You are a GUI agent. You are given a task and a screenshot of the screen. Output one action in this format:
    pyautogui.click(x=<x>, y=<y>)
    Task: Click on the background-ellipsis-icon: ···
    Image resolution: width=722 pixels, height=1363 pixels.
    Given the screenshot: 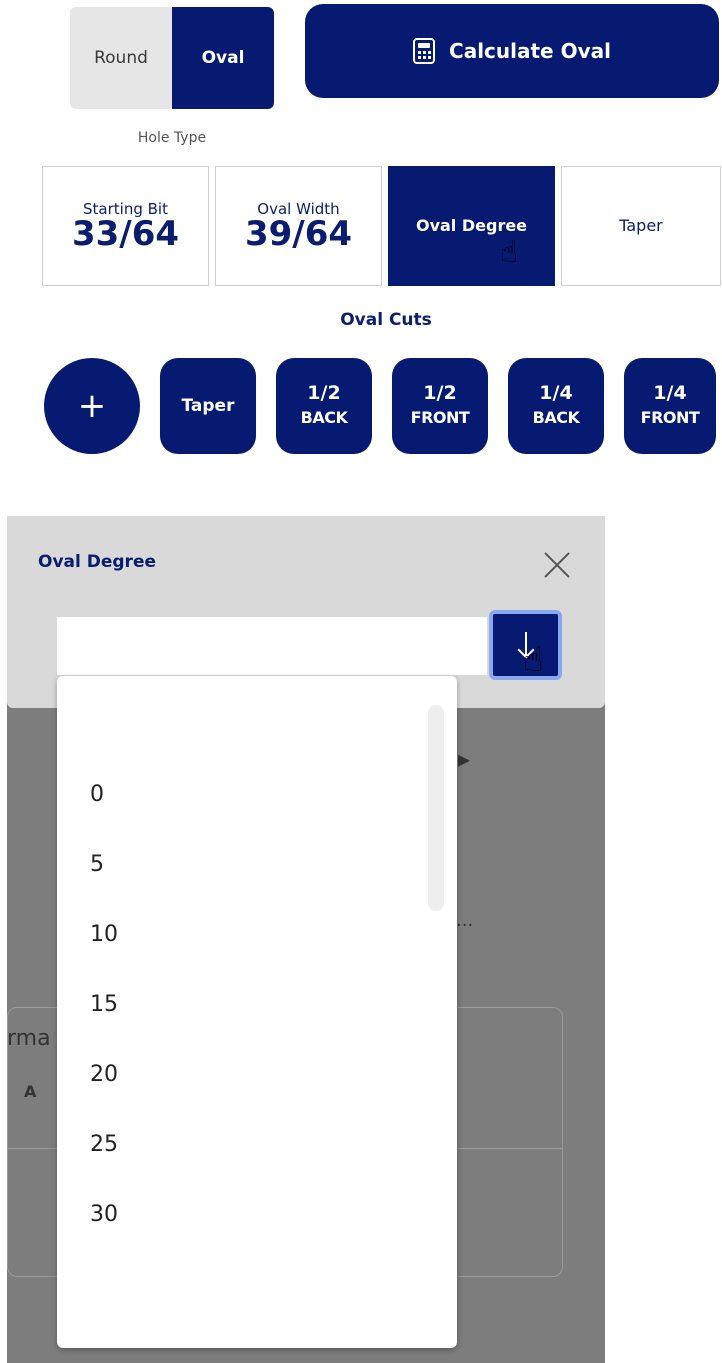 What is the action you would take?
    pyautogui.click(x=465, y=925)
    